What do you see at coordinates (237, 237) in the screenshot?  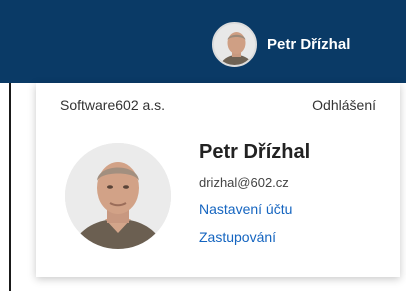 I see `delegation-link: Zastupování` at bounding box center [237, 237].